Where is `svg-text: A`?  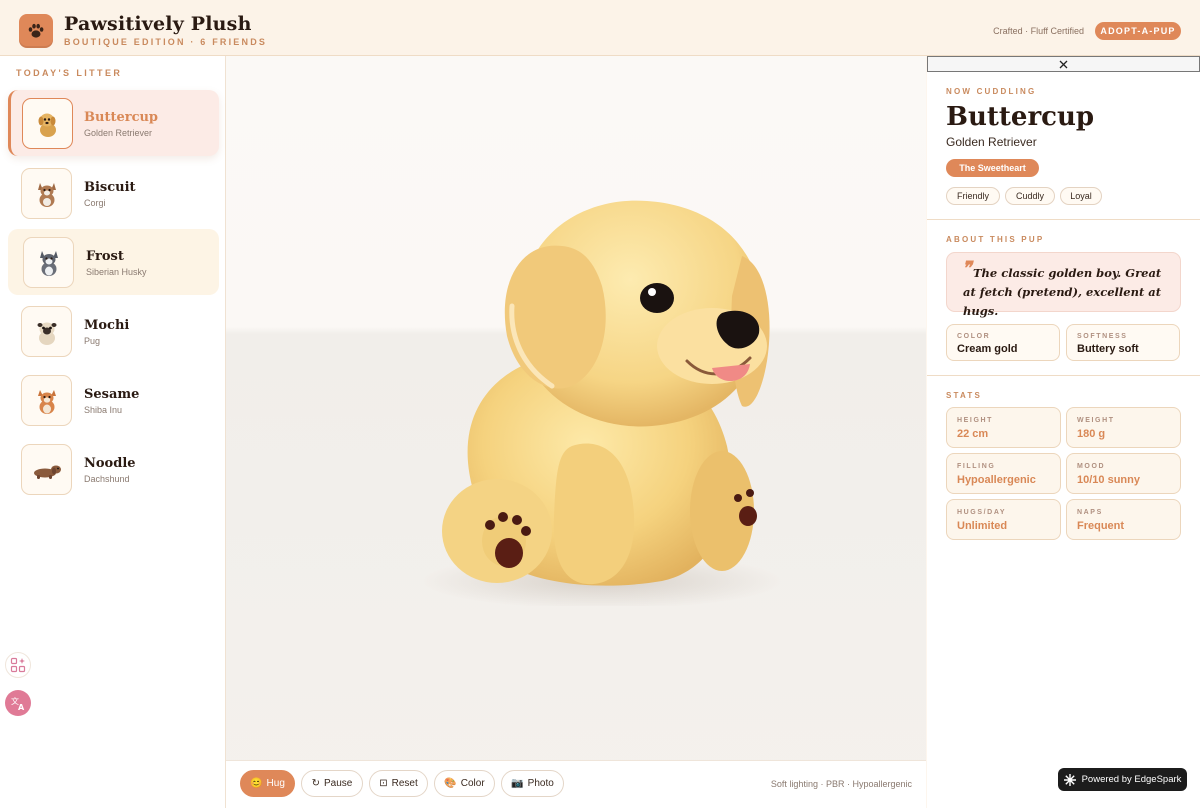
svg-text: A is located at coordinates (21, 707).